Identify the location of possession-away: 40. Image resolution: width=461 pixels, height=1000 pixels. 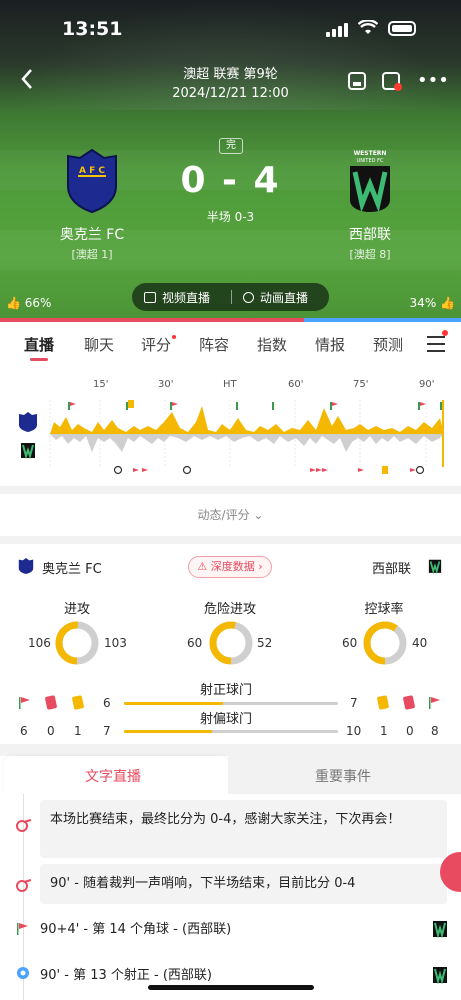
(420, 643).